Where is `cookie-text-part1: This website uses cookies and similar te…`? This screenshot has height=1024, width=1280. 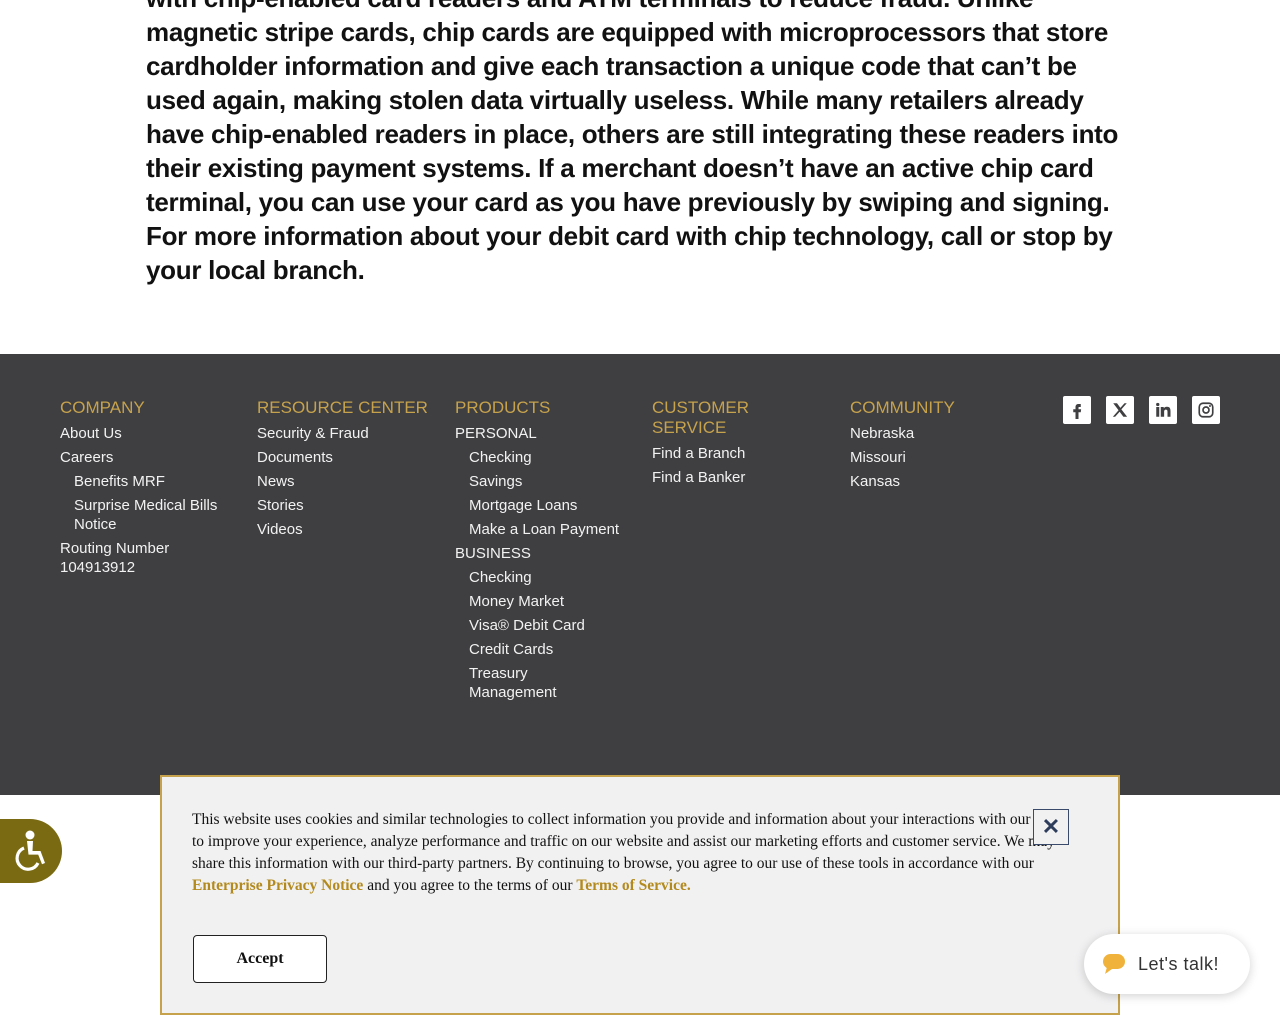
cookie-text-part1: This website uses cookies and similar te… is located at coordinates (627, 841).